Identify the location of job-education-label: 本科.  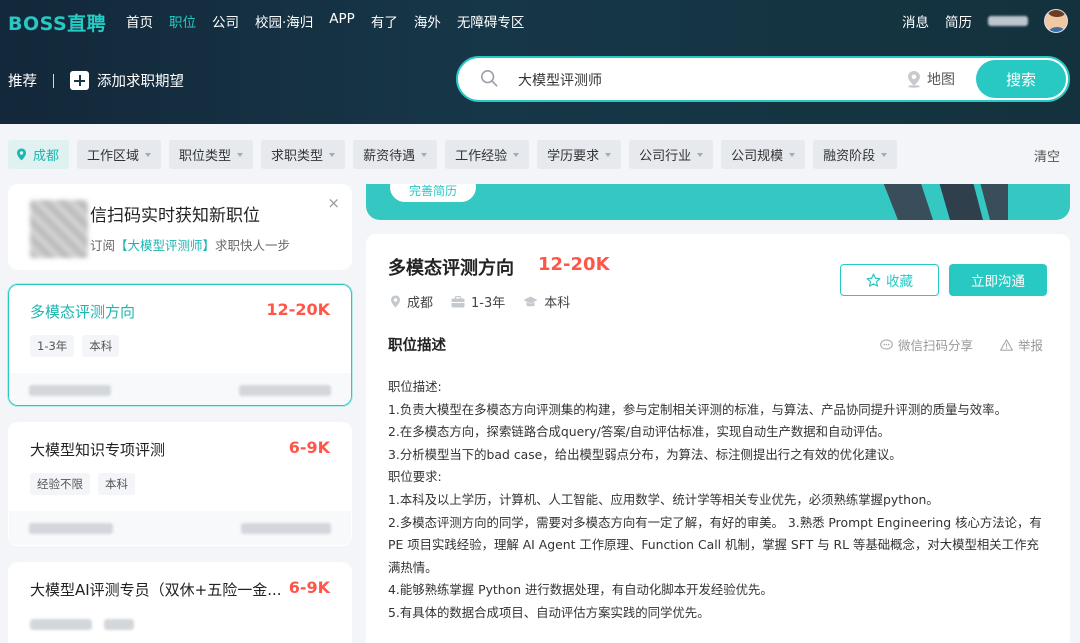
(557, 303).